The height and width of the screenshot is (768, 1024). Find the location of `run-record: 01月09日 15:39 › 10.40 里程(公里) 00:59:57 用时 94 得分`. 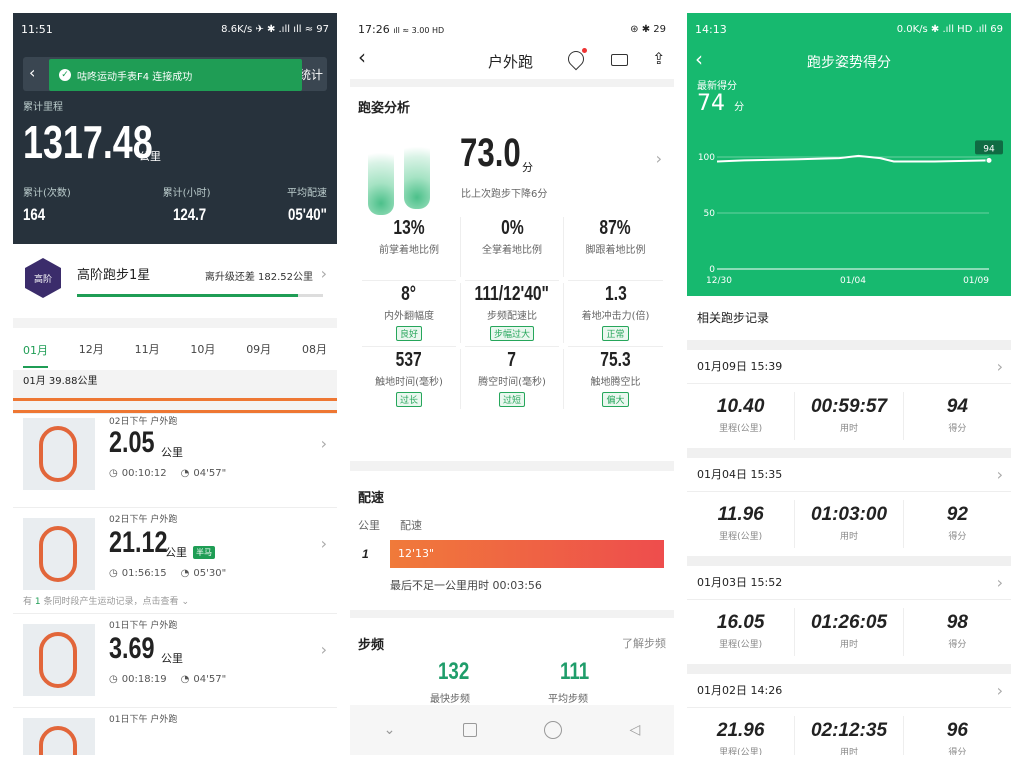

run-record: 01月09日 15:39 › 10.40 里程(公里) 00:59:57 用时 94 得分 is located at coordinates (849, 399).